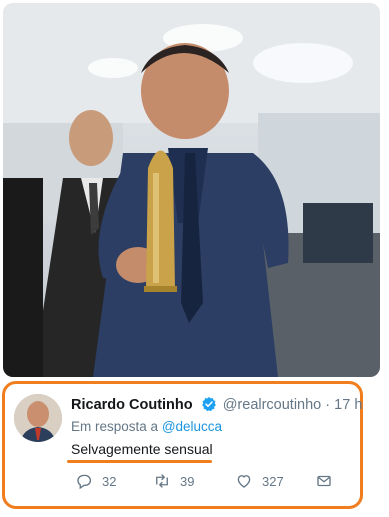 Image resolution: width=389 pixels, height=517 pixels. What do you see at coordinates (139, 461) in the screenshot?
I see `highlight-underline` at bounding box center [139, 461].